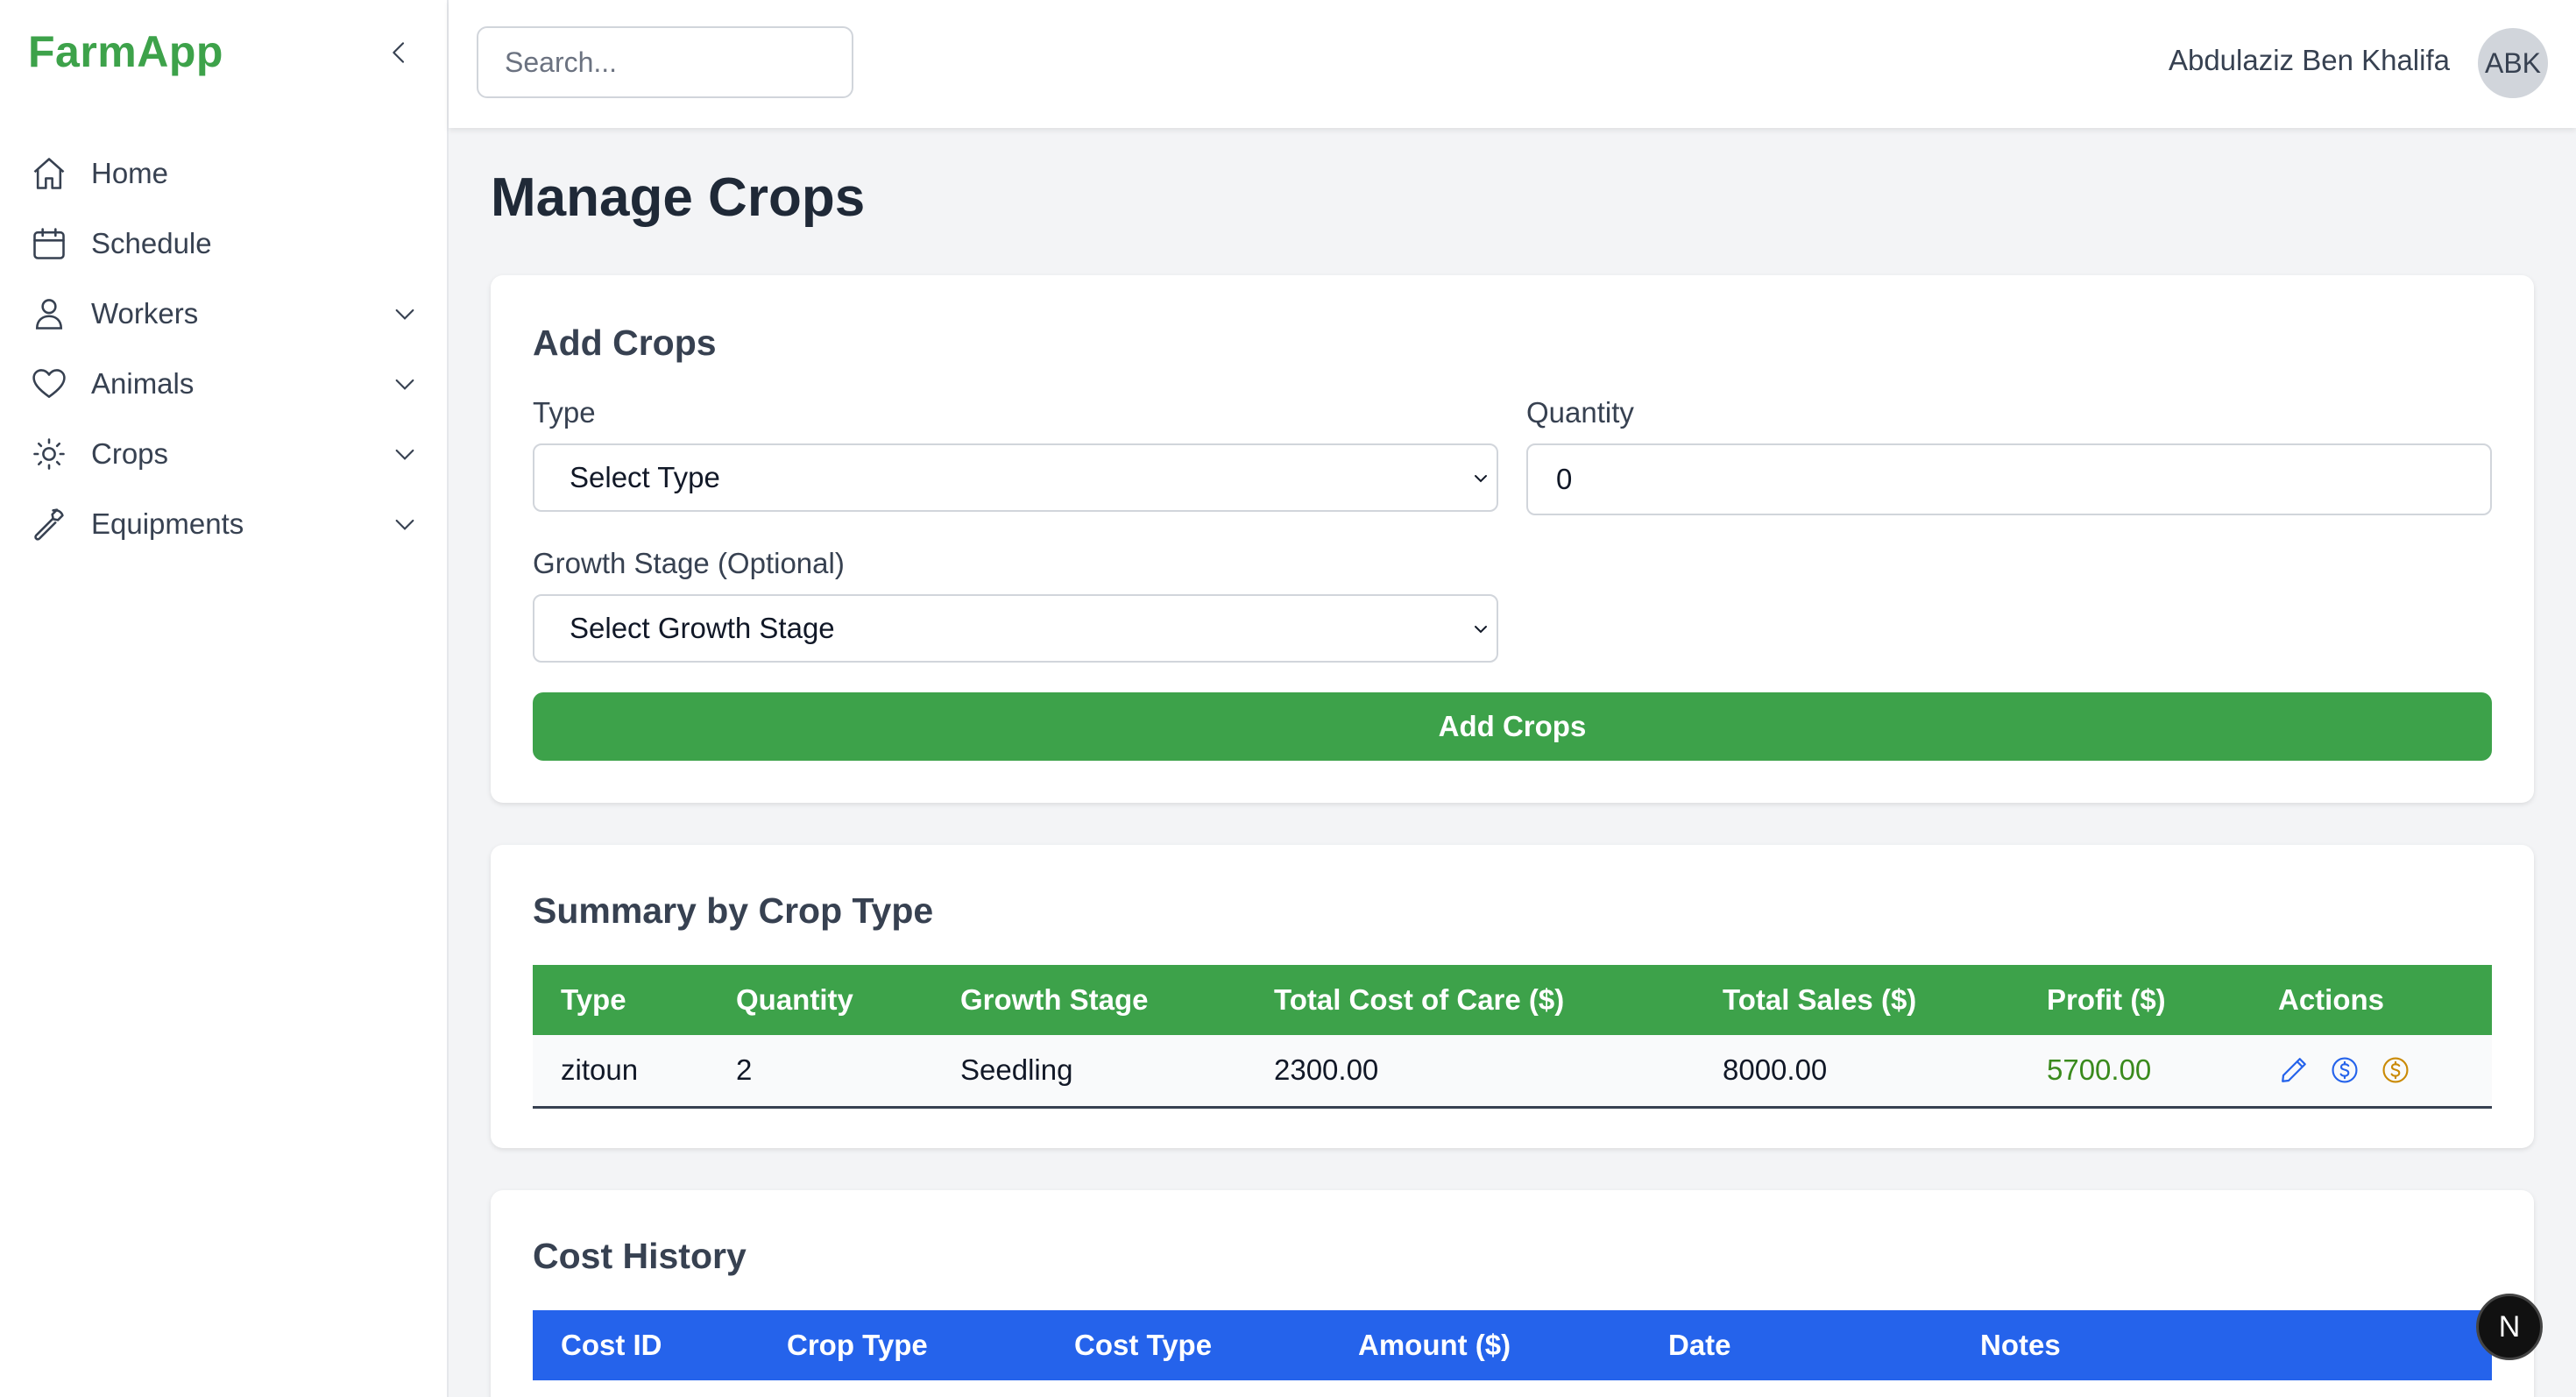 The height and width of the screenshot is (1397, 2576). I want to click on calendar-icon, so click(49, 244).